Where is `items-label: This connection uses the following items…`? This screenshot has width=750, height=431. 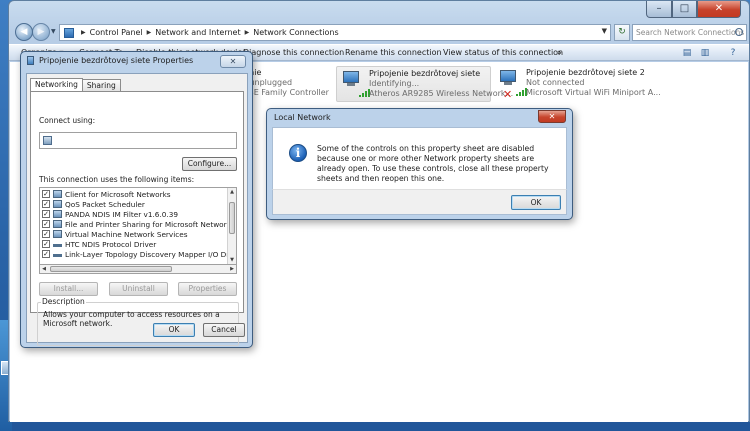 items-label: This connection uses the following items… is located at coordinates (117, 179).